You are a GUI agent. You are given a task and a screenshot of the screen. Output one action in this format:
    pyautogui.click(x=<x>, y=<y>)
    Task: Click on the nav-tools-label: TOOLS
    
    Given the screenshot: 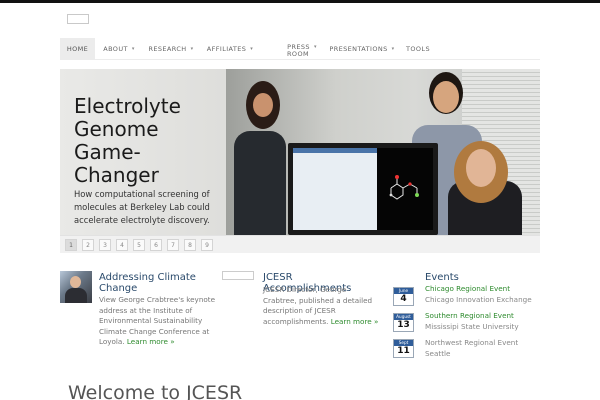 What is the action you would take?
    pyautogui.click(x=418, y=48)
    